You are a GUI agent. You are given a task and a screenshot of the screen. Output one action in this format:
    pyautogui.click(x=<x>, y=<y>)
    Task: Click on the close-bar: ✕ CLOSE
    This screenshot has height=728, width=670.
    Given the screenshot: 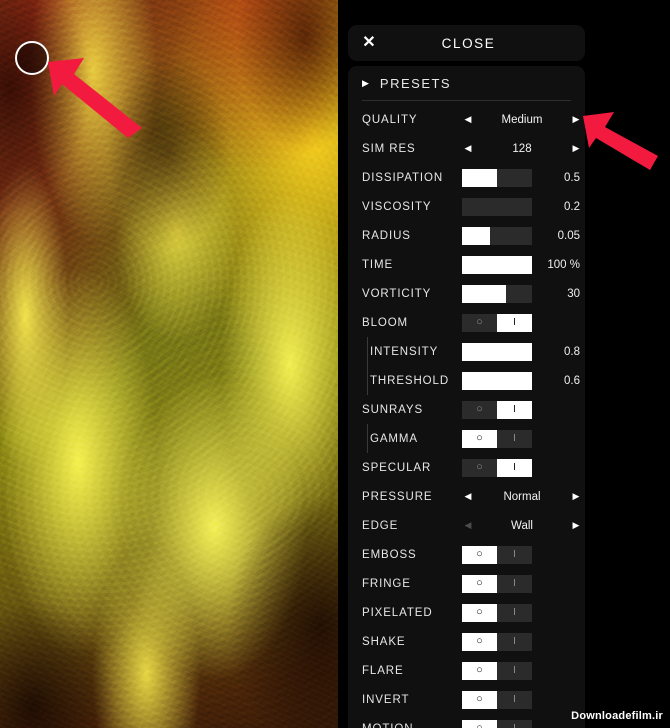 What is the action you would take?
    pyautogui.click(x=466, y=43)
    